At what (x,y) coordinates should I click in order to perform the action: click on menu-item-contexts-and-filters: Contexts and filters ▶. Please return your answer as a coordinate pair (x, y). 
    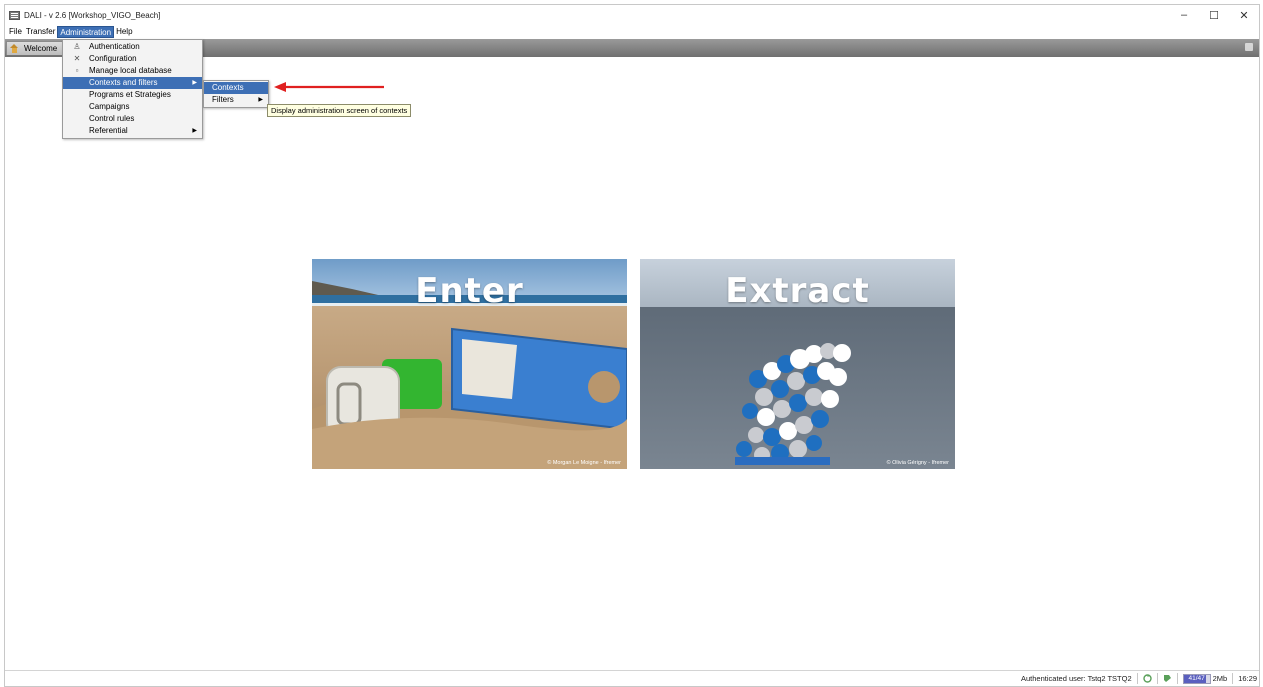
    Looking at the image, I should click on (132, 83).